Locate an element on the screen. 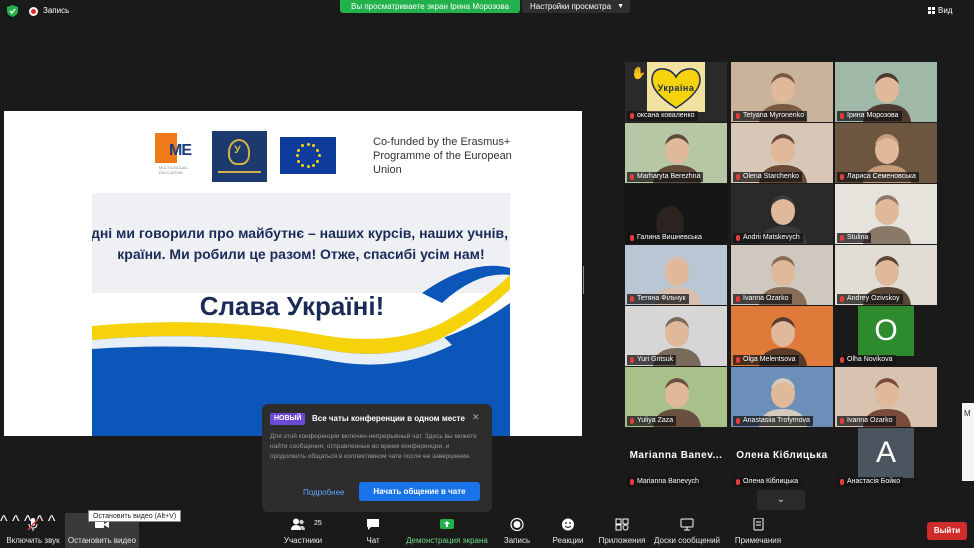 Image resolution: width=974 pixels, height=548 pixels. close-icon: ✕ is located at coordinates (476, 417).